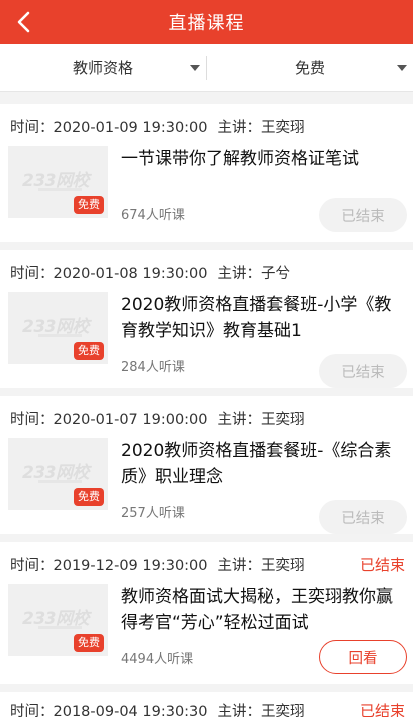  Describe the element at coordinates (130, 274) in the screenshot. I see `course-time: 2020-01-08 19:30:00` at that location.